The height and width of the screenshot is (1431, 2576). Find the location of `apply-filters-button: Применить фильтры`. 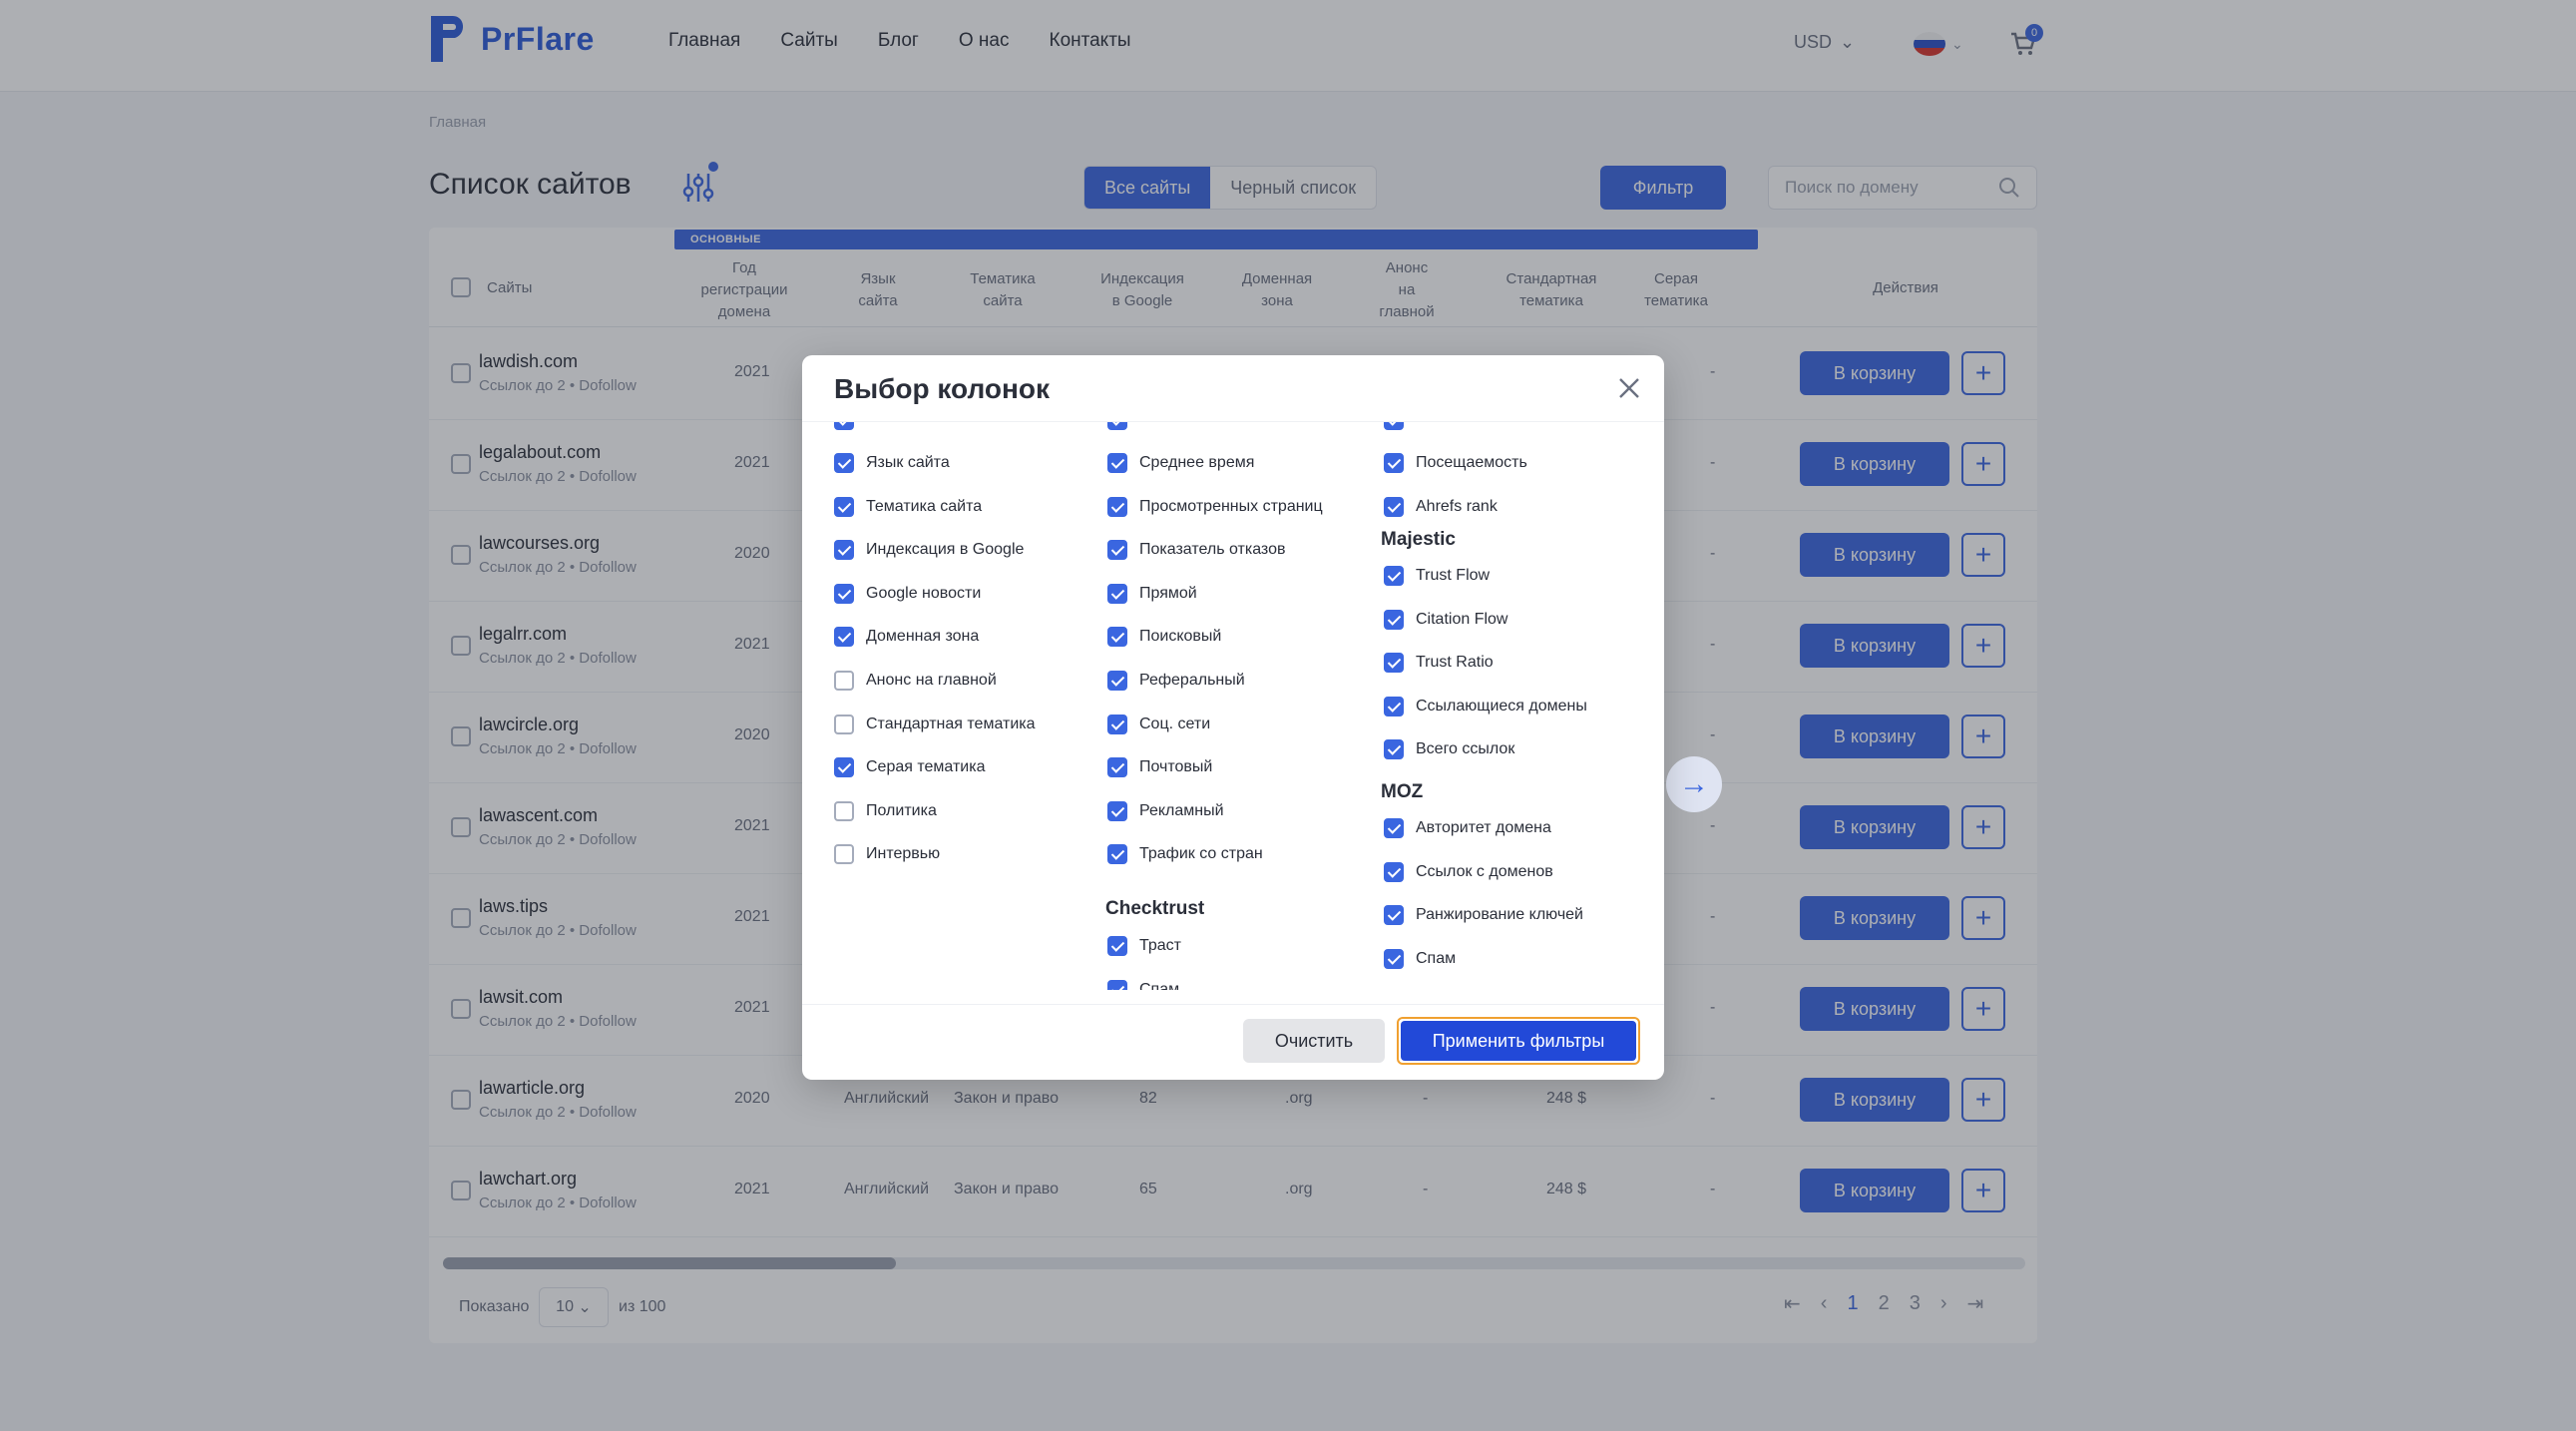

apply-filters-button: Применить фильтры is located at coordinates (1518, 1041).